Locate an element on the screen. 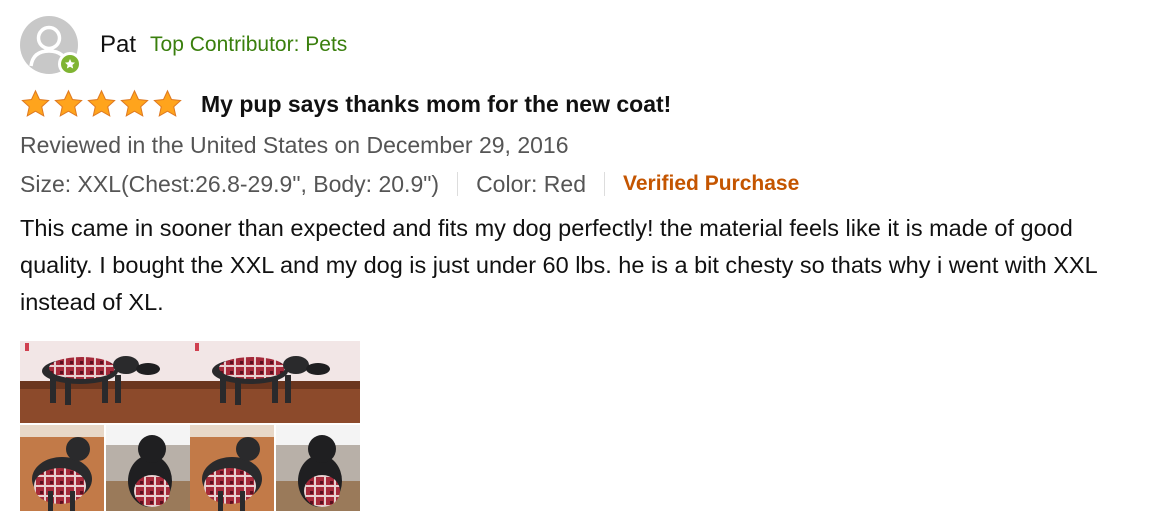 The width and height of the screenshot is (1160, 528). size-variant: Size: XXL(Chest:26.8-29.9", Body: 20.9") is located at coordinates (229, 184).